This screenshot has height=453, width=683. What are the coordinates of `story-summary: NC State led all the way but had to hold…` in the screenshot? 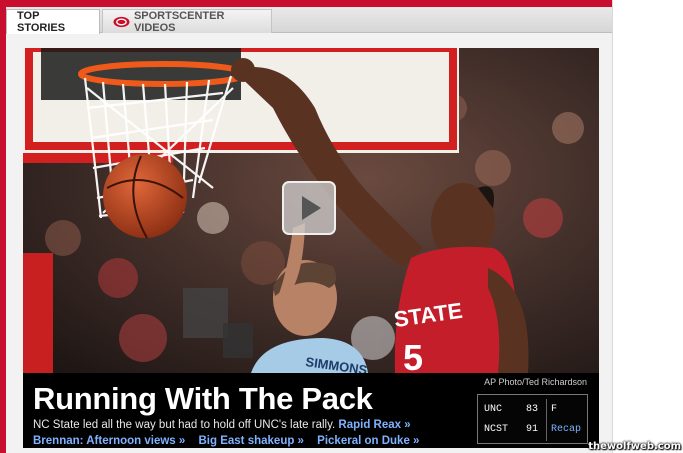 It's located at (222, 425).